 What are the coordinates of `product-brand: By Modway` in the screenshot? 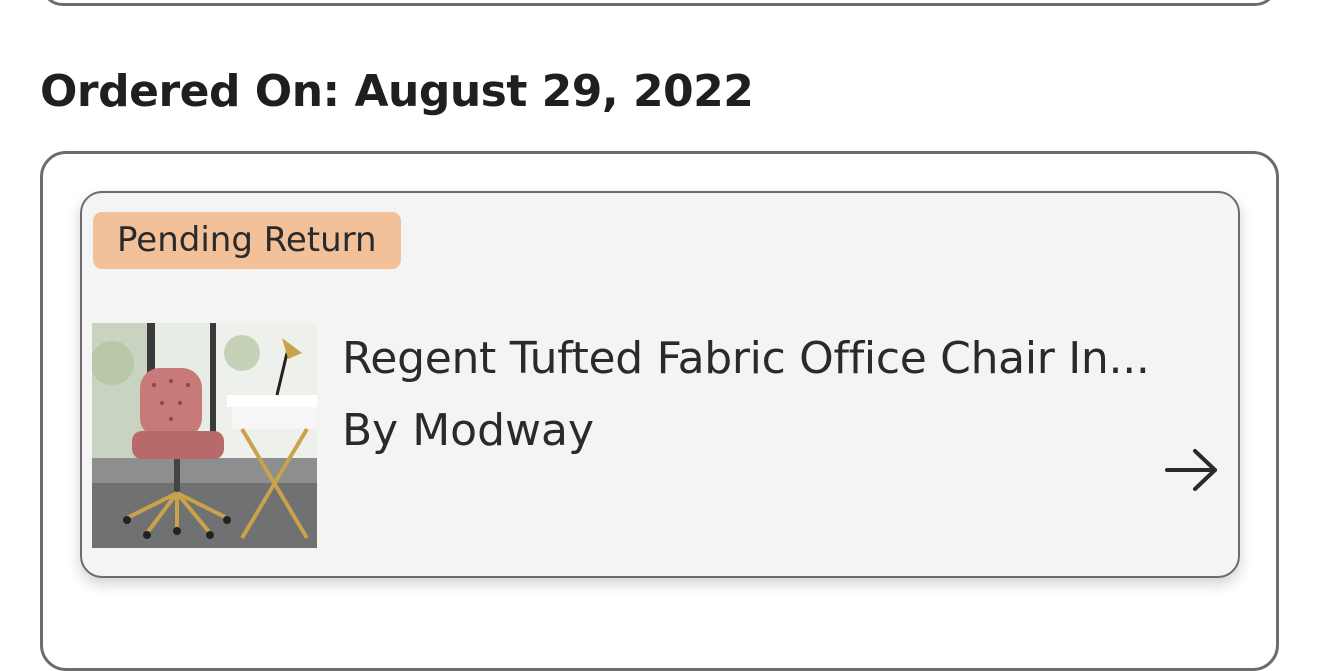 It's located at (468, 430).